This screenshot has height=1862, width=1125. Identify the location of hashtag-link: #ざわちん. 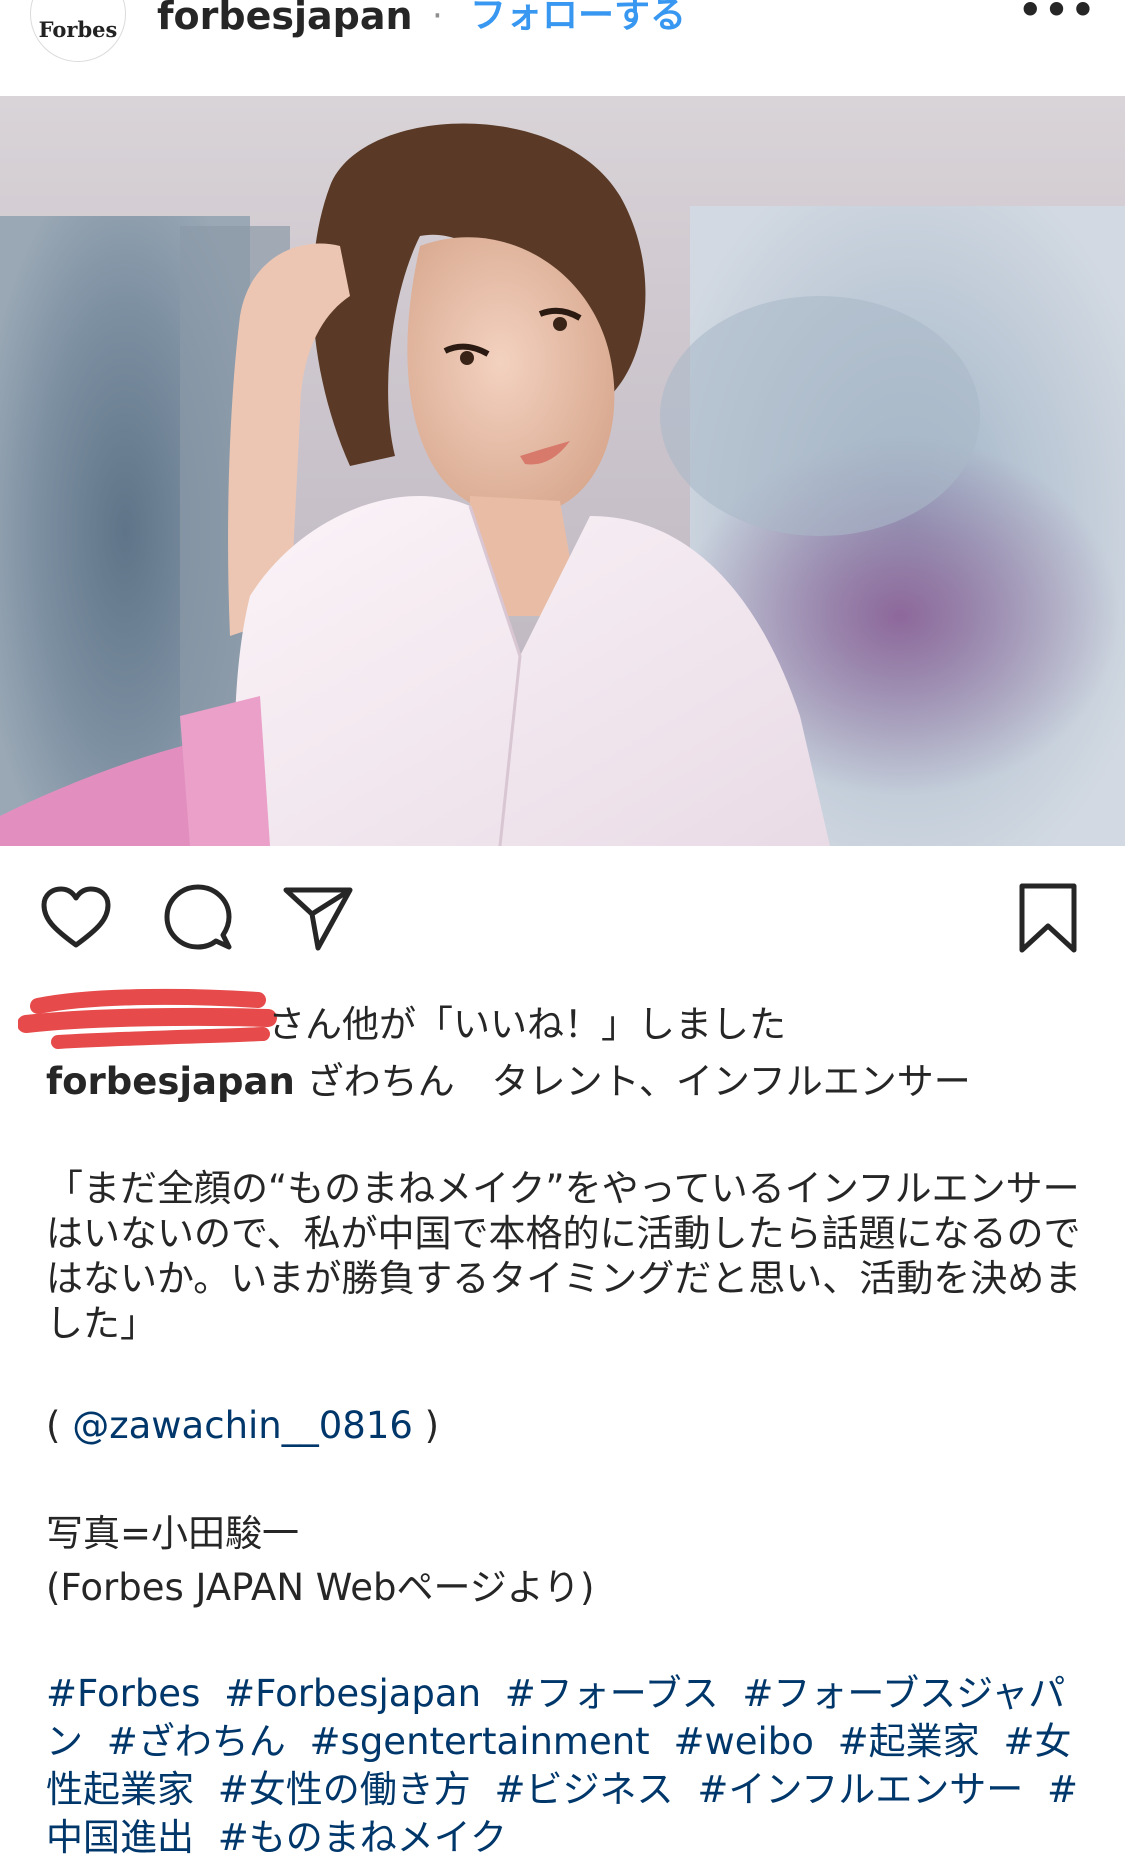
(196, 1741).